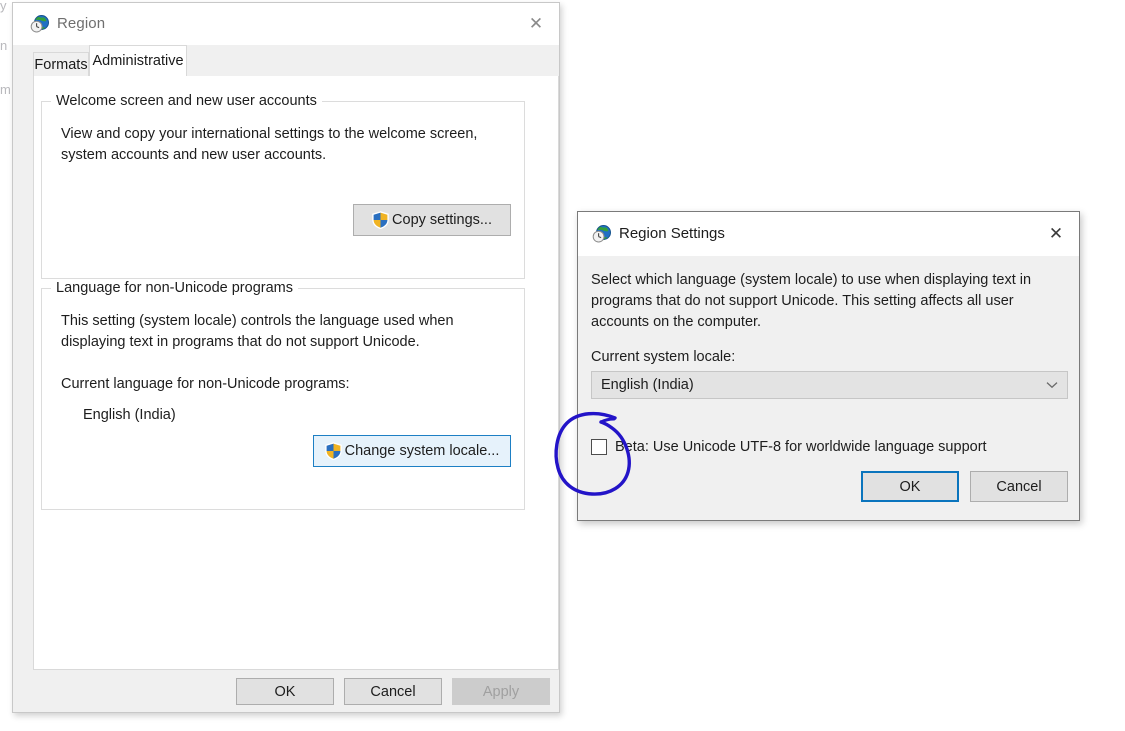 This screenshot has width=1125, height=731. Describe the element at coordinates (647, 385) in the screenshot. I see `system-locale-dropdown-value: English (India)` at that location.